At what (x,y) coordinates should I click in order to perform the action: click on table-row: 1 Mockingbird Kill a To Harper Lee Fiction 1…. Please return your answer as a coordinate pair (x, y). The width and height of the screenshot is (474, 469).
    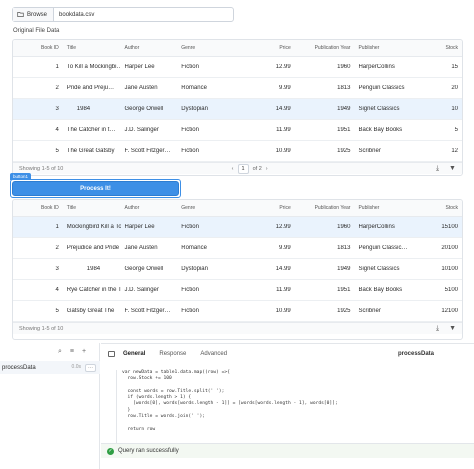
    Looking at the image, I should click on (237, 227).